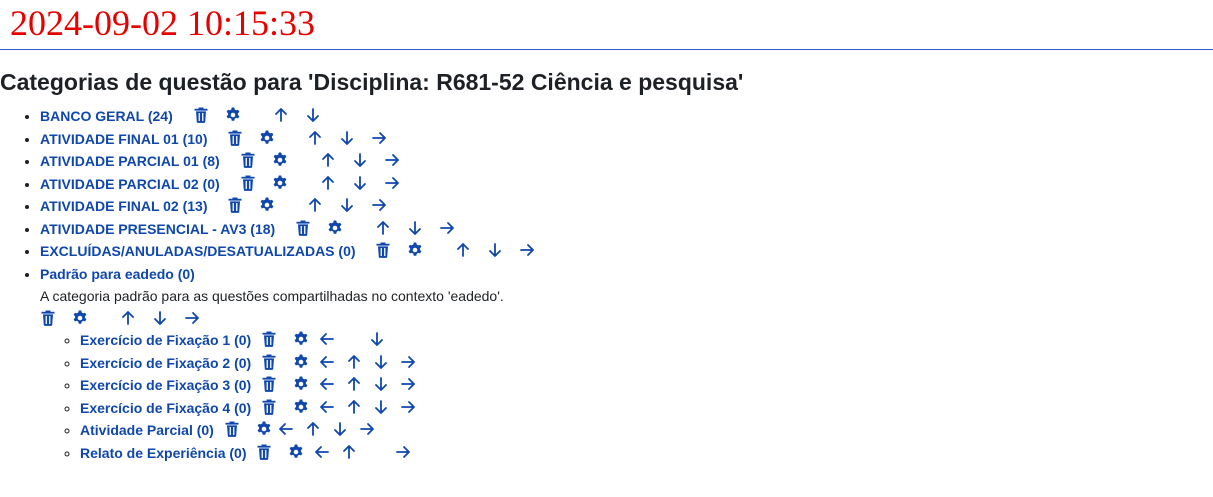 The image size is (1213, 497). Describe the element at coordinates (117, 274) in the screenshot. I see `category-link: Padrão para eadedo (0)` at that location.